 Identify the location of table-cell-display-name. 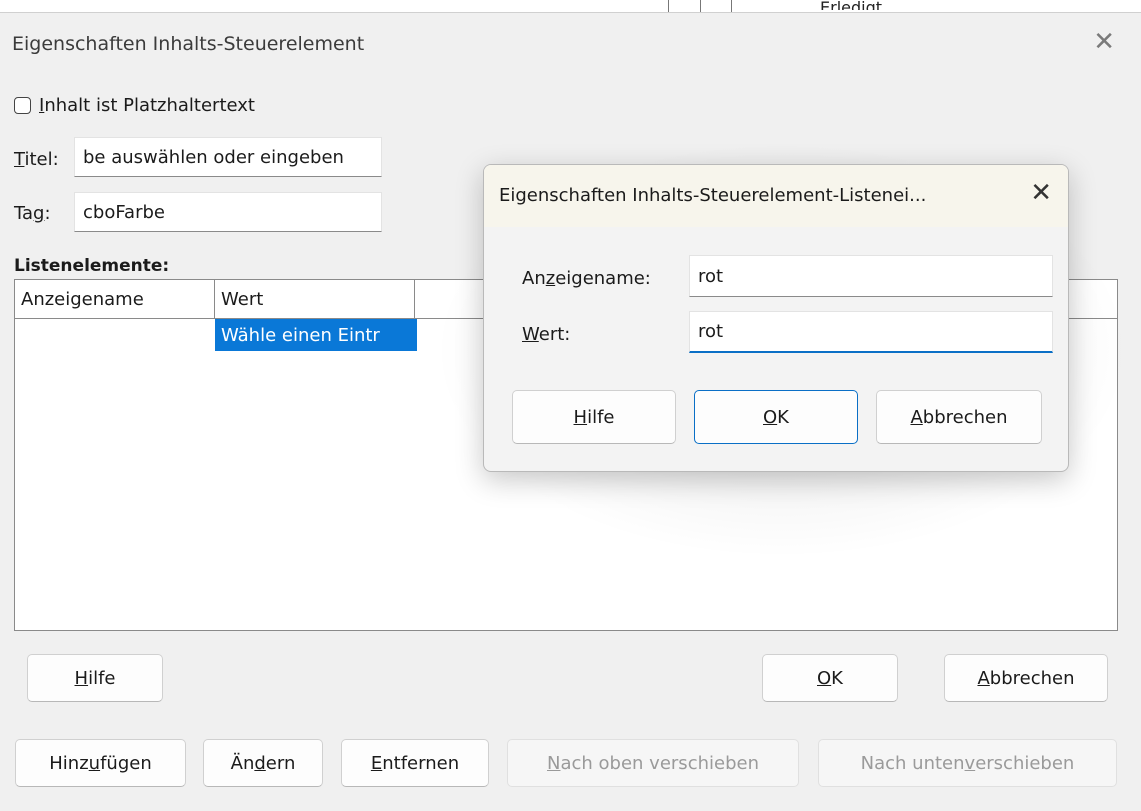
(115, 335).